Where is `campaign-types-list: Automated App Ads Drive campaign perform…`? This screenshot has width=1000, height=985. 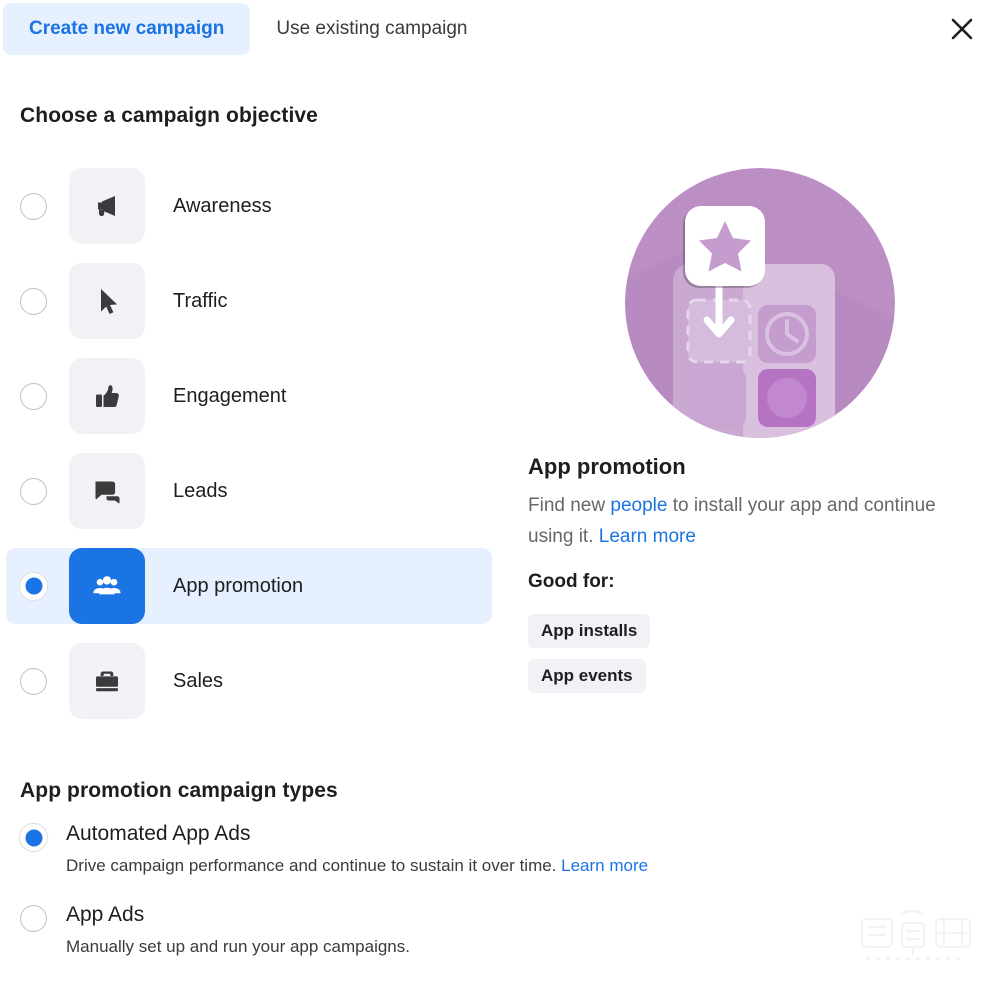 campaign-types-list: Automated App Ads Drive campaign perform… is located at coordinates (470, 901).